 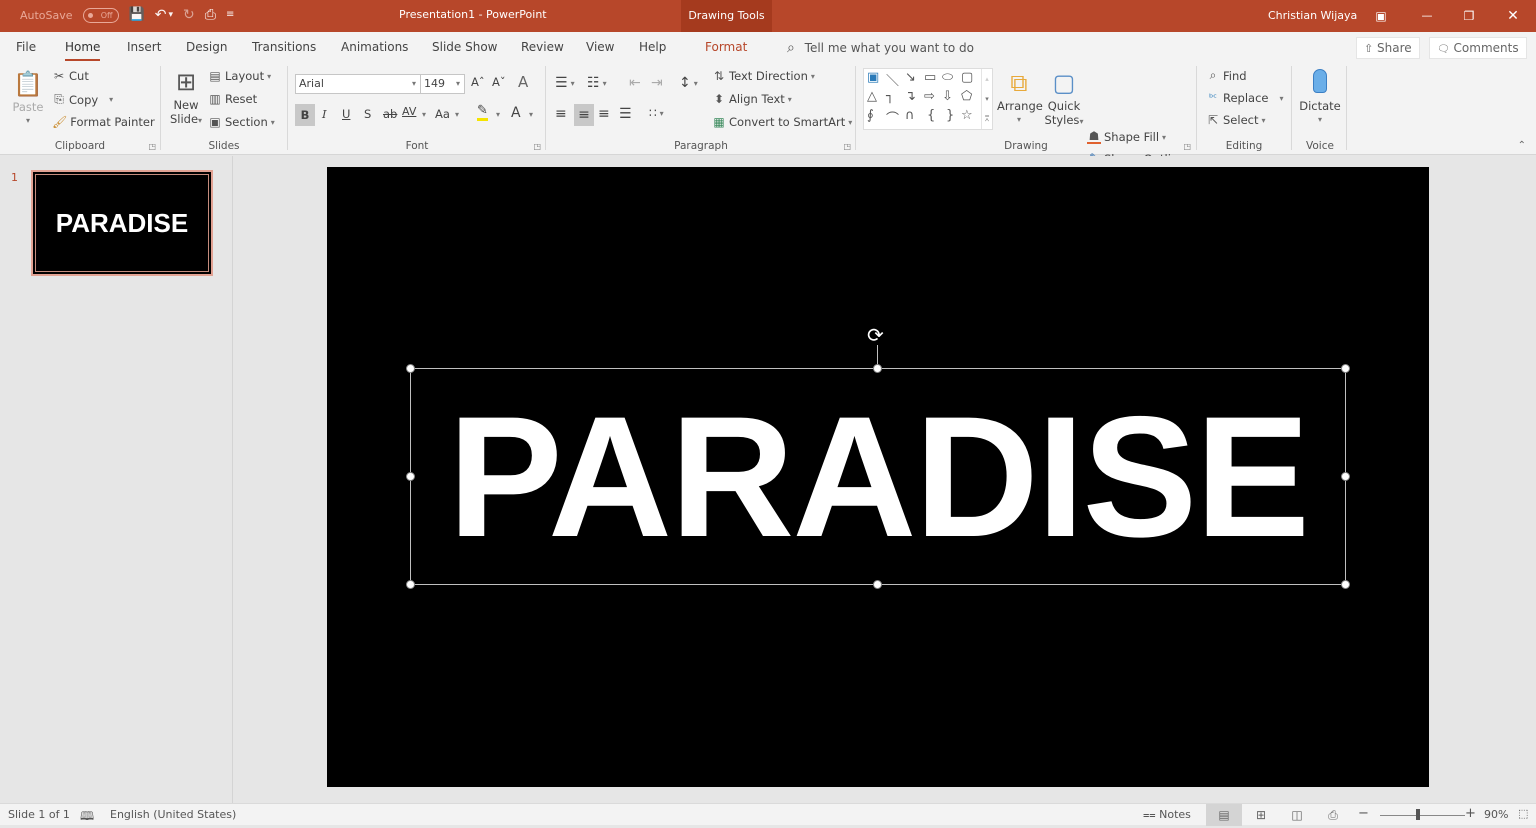 What do you see at coordinates (239, 76) in the screenshot?
I see `layout-button: ▤ Layout ▾` at bounding box center [239, 76].